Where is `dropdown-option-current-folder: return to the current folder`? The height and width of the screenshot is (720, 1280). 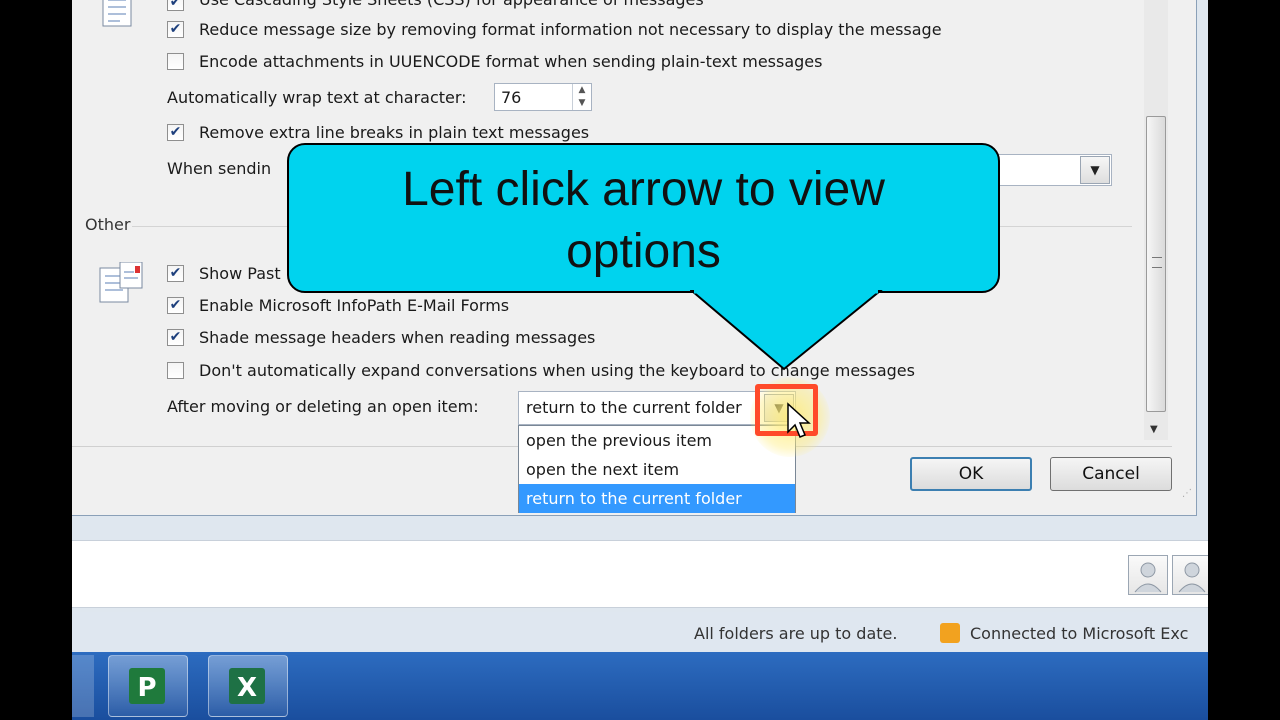 dropdown-option-current-folder: return to the current folder is located at coordinates (657, 498).